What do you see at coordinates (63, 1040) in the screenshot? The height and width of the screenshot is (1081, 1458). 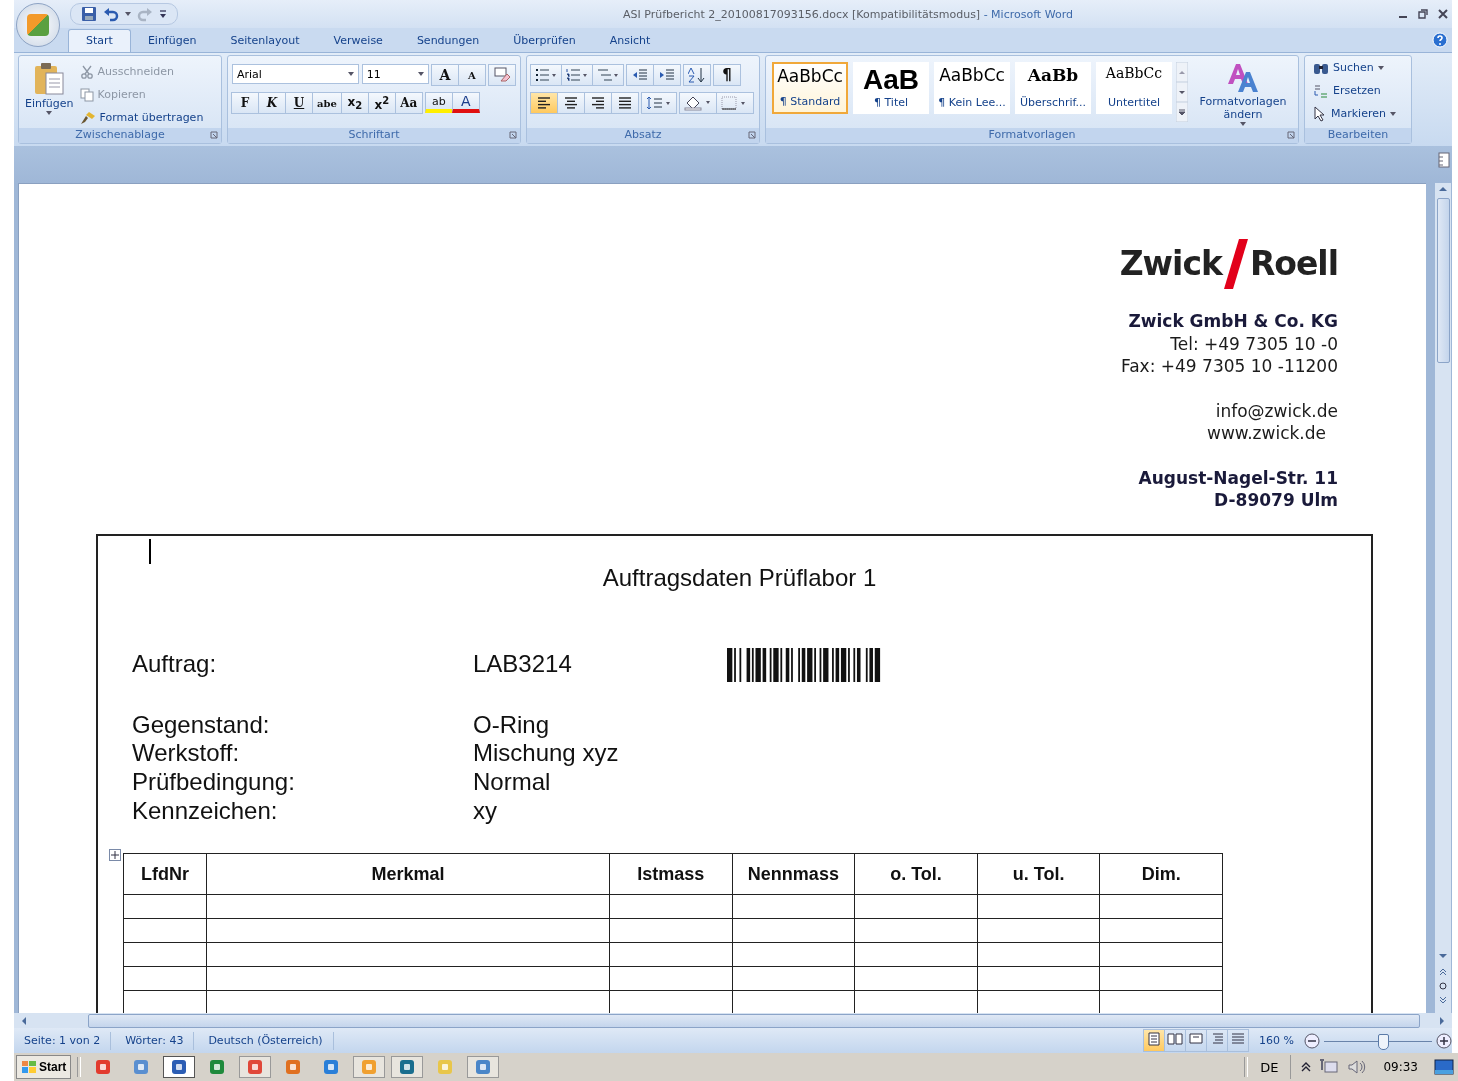 I see `status-item: Seite: 1 von 2` at bounding box center [63, 1040].